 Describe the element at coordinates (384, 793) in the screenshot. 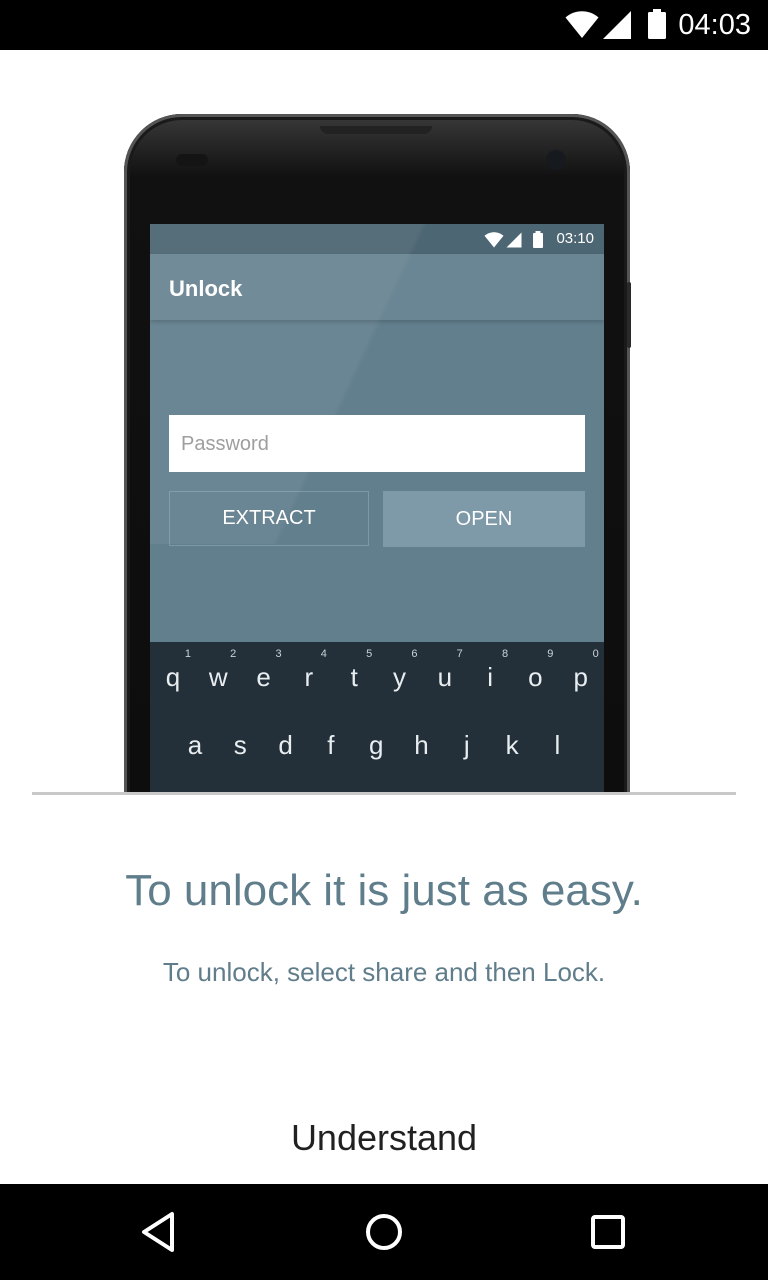

I see `divider` at that location.